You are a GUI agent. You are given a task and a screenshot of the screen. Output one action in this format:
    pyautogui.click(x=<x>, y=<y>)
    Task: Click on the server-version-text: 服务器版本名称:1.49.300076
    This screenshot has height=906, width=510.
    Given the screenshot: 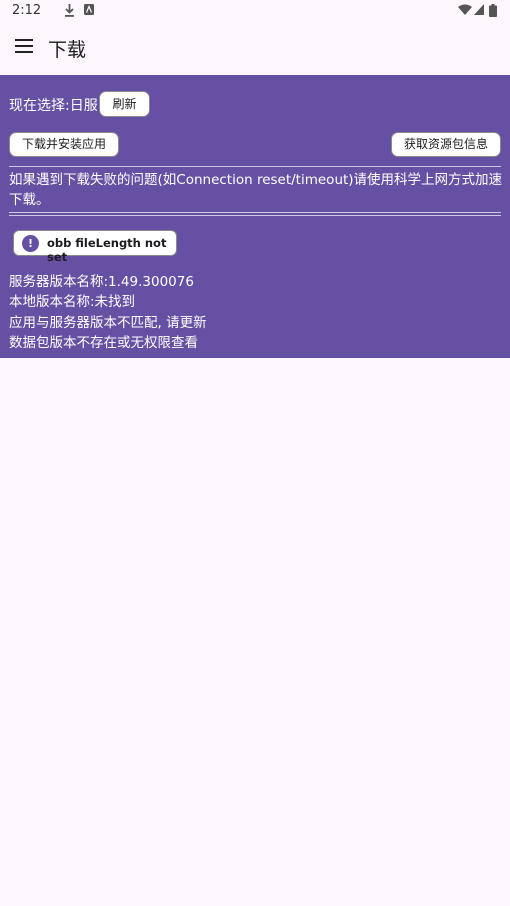 What is the action you would take?
    pyautogui.click(x=101, y=282)
    